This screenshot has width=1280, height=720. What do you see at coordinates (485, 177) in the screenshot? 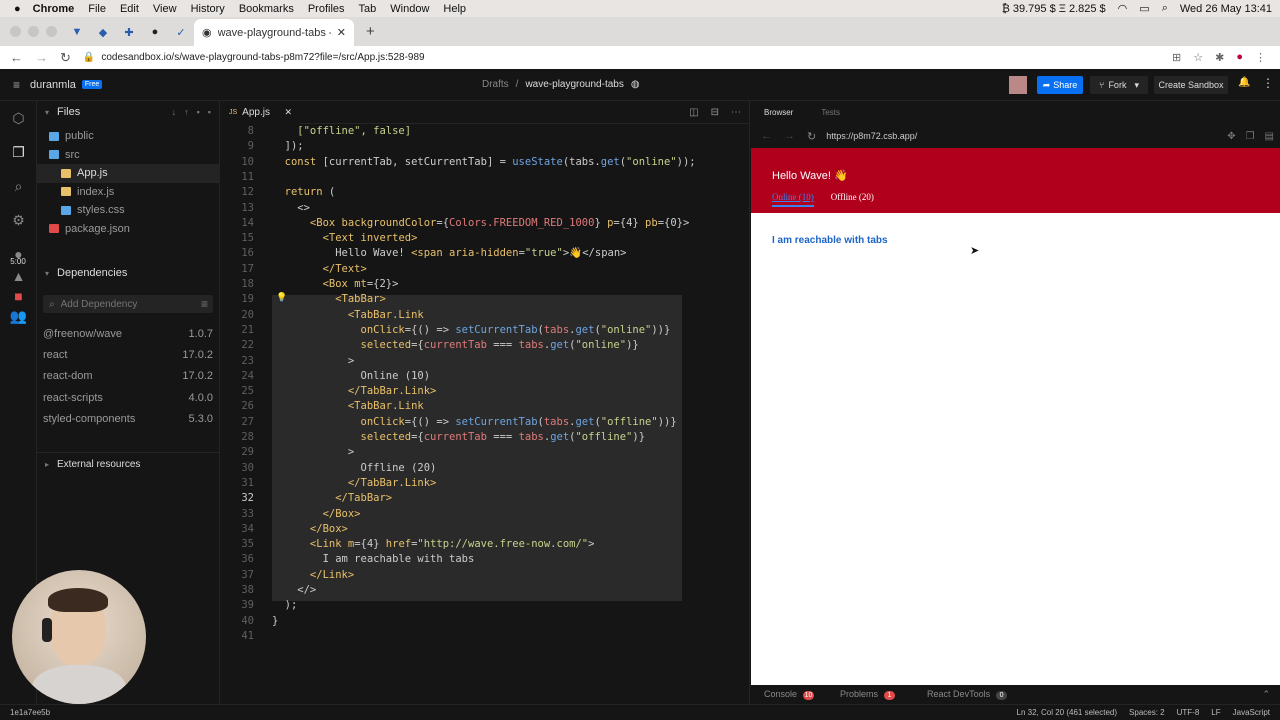
I see `code-line: 11` at bounding box center [485, 177].